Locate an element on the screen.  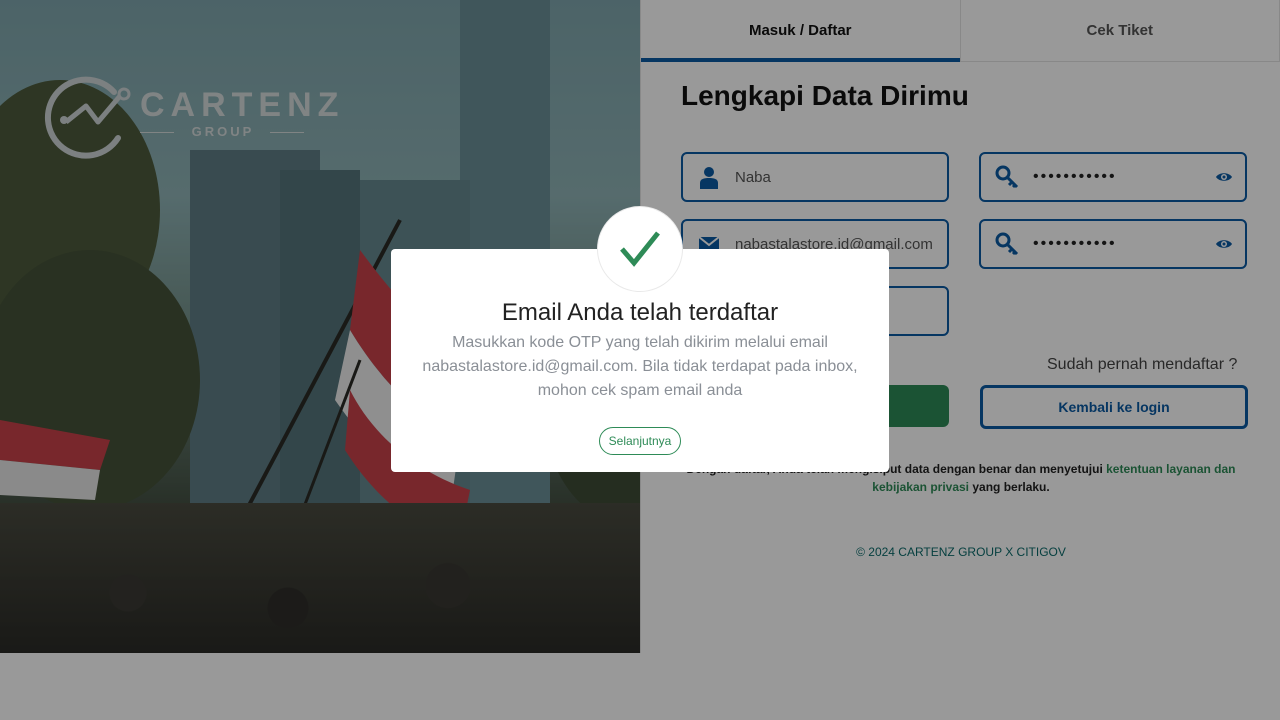
checkmark-icon is located at coordinates (640, 249).